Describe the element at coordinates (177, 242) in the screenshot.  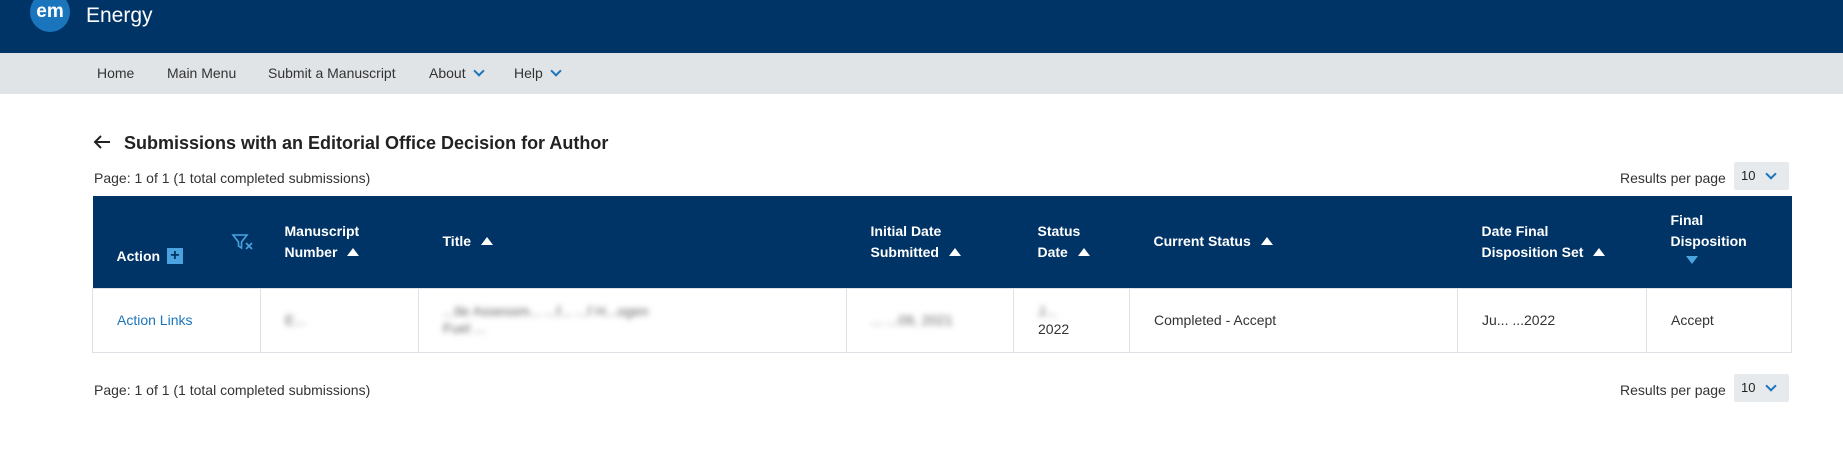
I see `col-header-action: Action +` at that location.